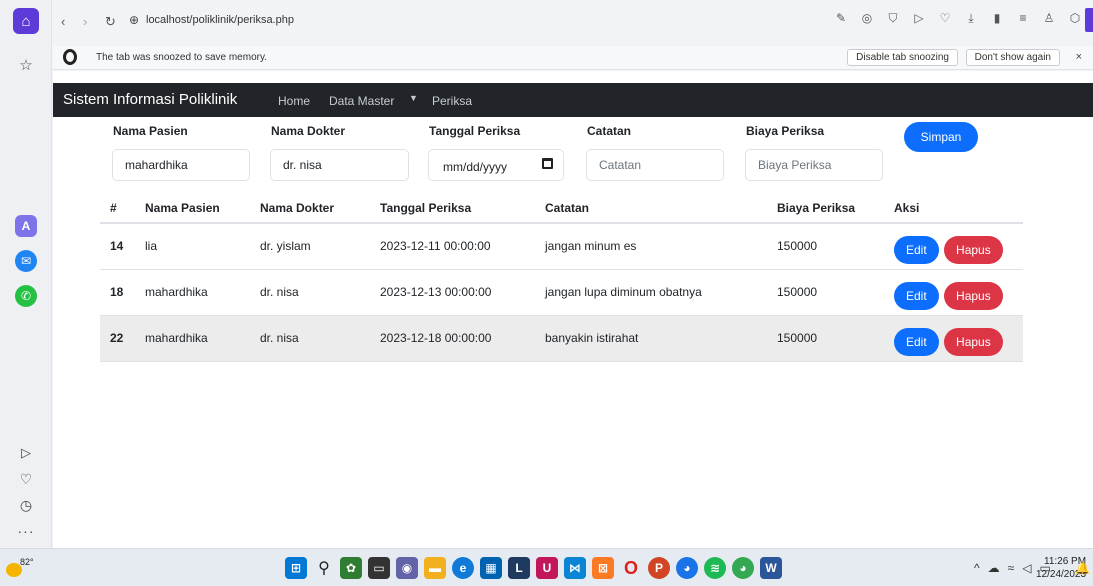 This screenshot has width=1093, height=586. Describe the element at coordinates (902, 57) in the screenshot. I see `disable-snoozing-button: Disable tab snoozing` at that location.